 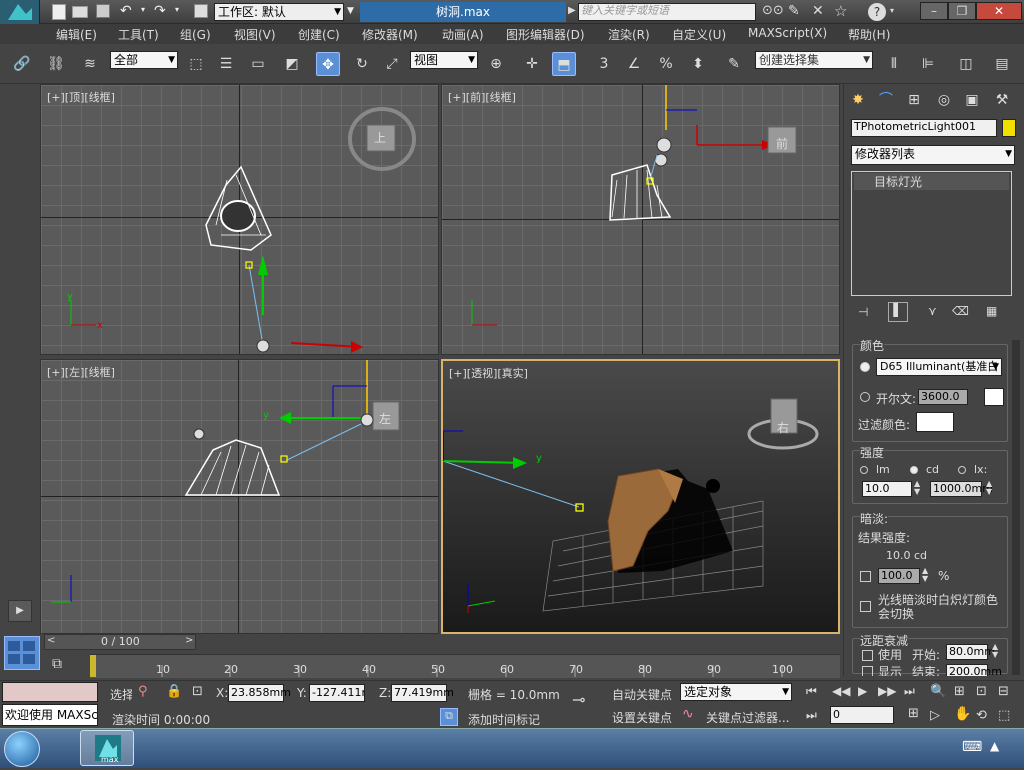 I want to click on timeline-ruler: 10 20 30 40 50 60 70 80 90 100, so click(x=465, y=666).